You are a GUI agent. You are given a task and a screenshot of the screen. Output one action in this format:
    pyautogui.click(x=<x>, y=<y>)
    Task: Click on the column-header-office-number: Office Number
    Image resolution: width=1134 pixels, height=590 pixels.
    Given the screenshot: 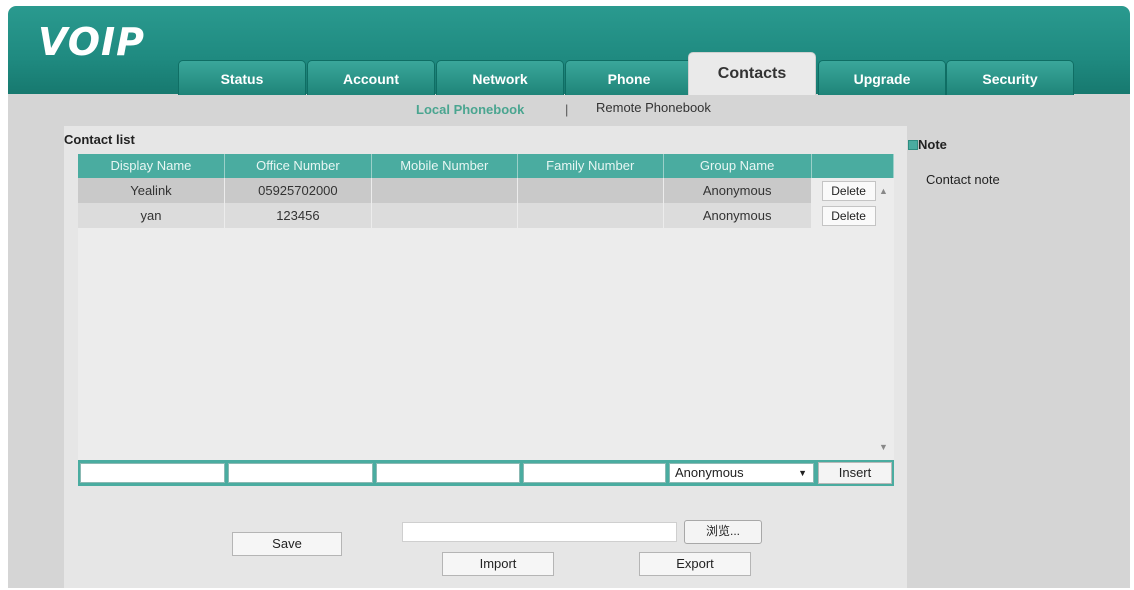 What is the action you would take?
    pyautogui.click(x=298, y=166)
    